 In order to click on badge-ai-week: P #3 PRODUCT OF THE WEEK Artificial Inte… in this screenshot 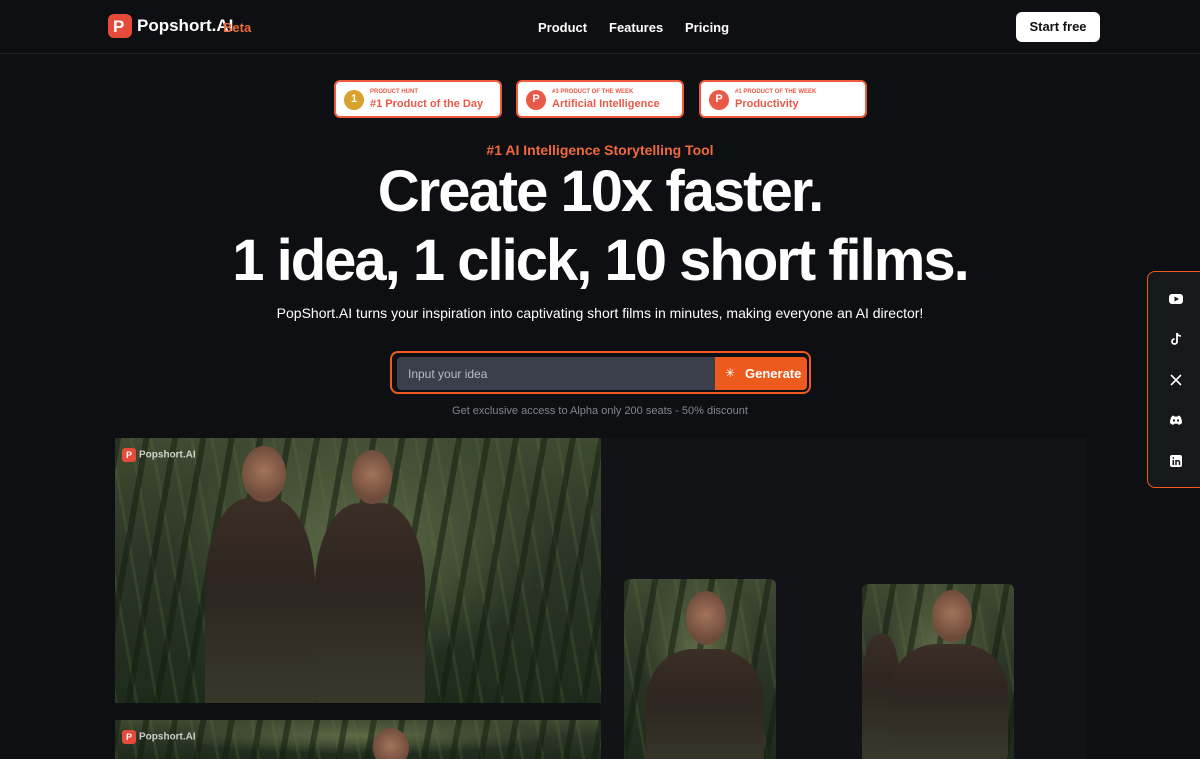, I will do `click(600, 99)`.